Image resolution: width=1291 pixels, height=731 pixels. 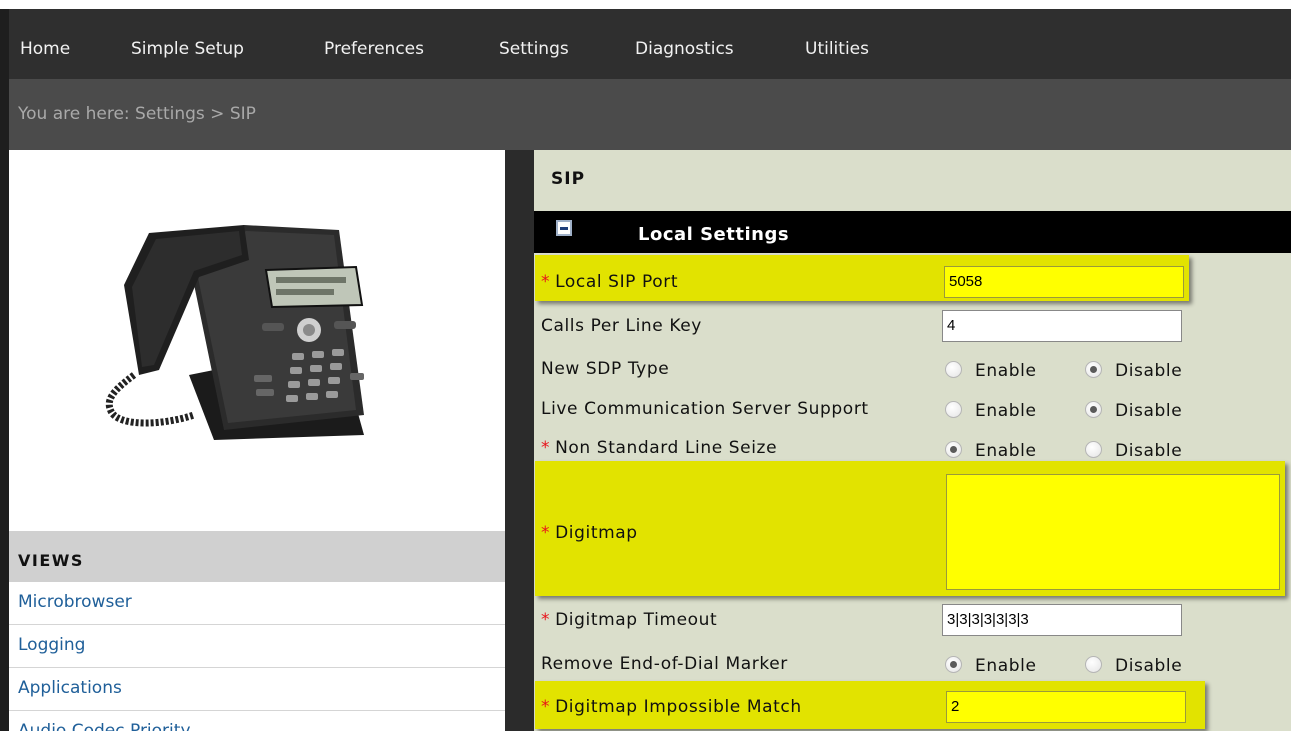 I want to click on nav-diagnostics: Diagnostics, so click(x=684, y=44).